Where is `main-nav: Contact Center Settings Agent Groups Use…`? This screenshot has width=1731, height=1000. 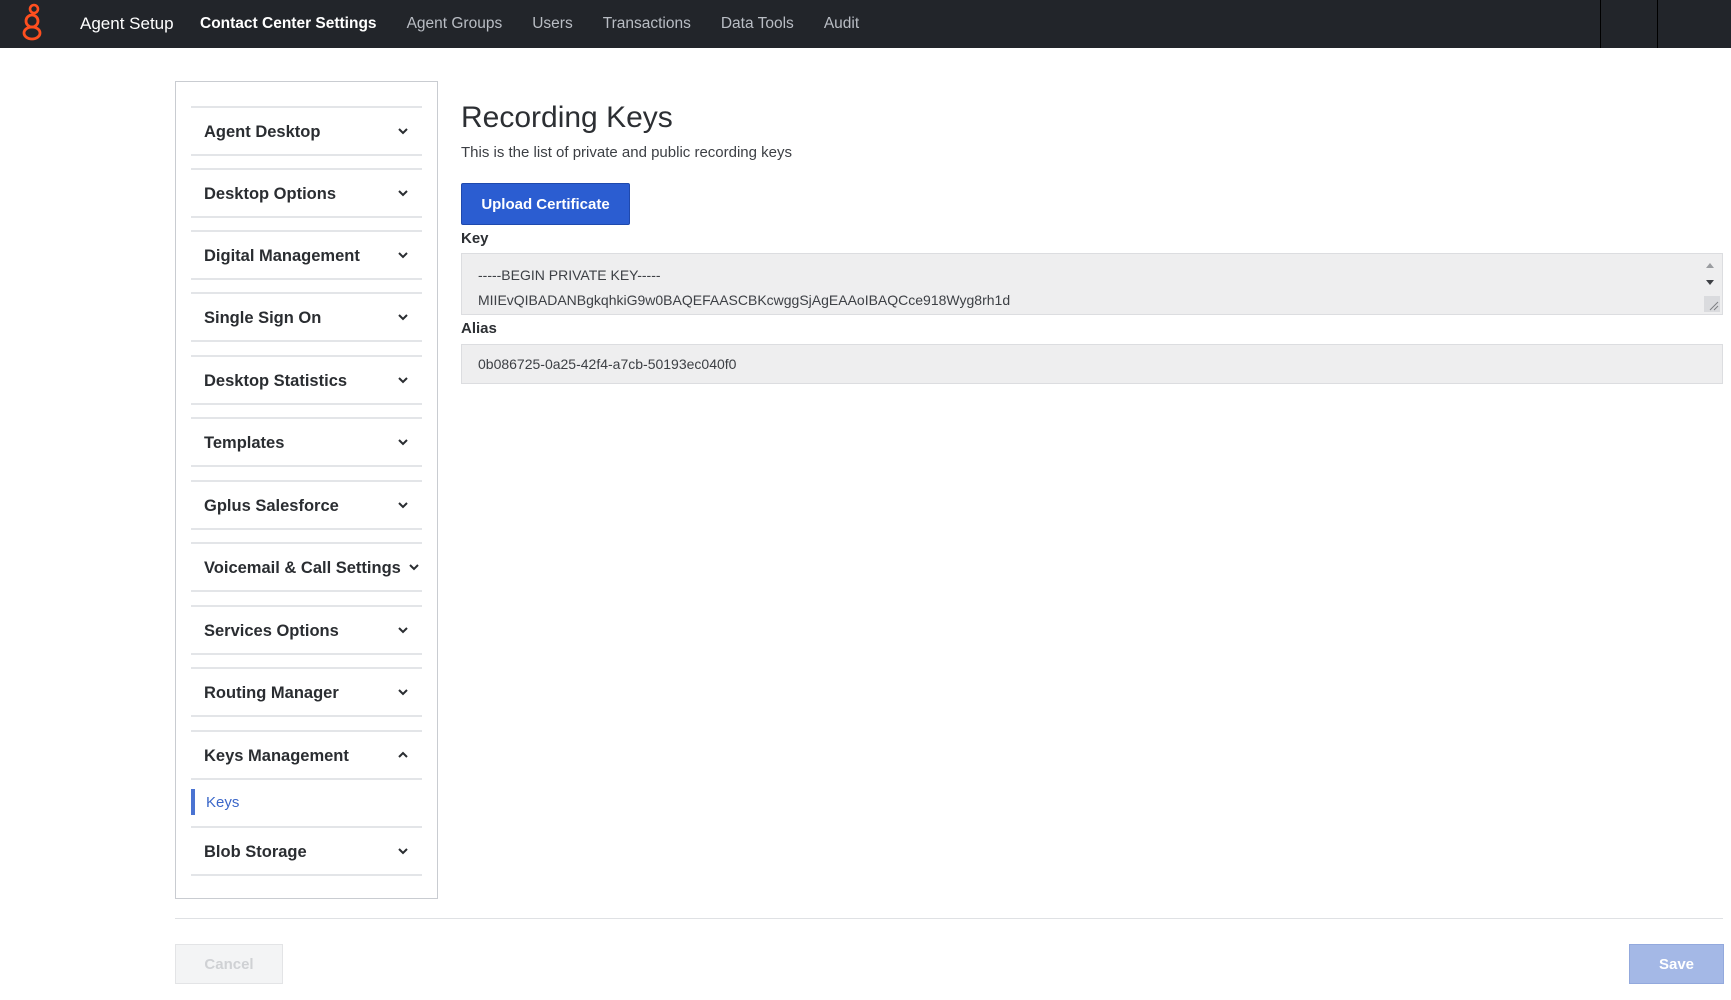 main-nav: Contact Center Settings Agent Groups Use… is located at coordinates (544, 24).